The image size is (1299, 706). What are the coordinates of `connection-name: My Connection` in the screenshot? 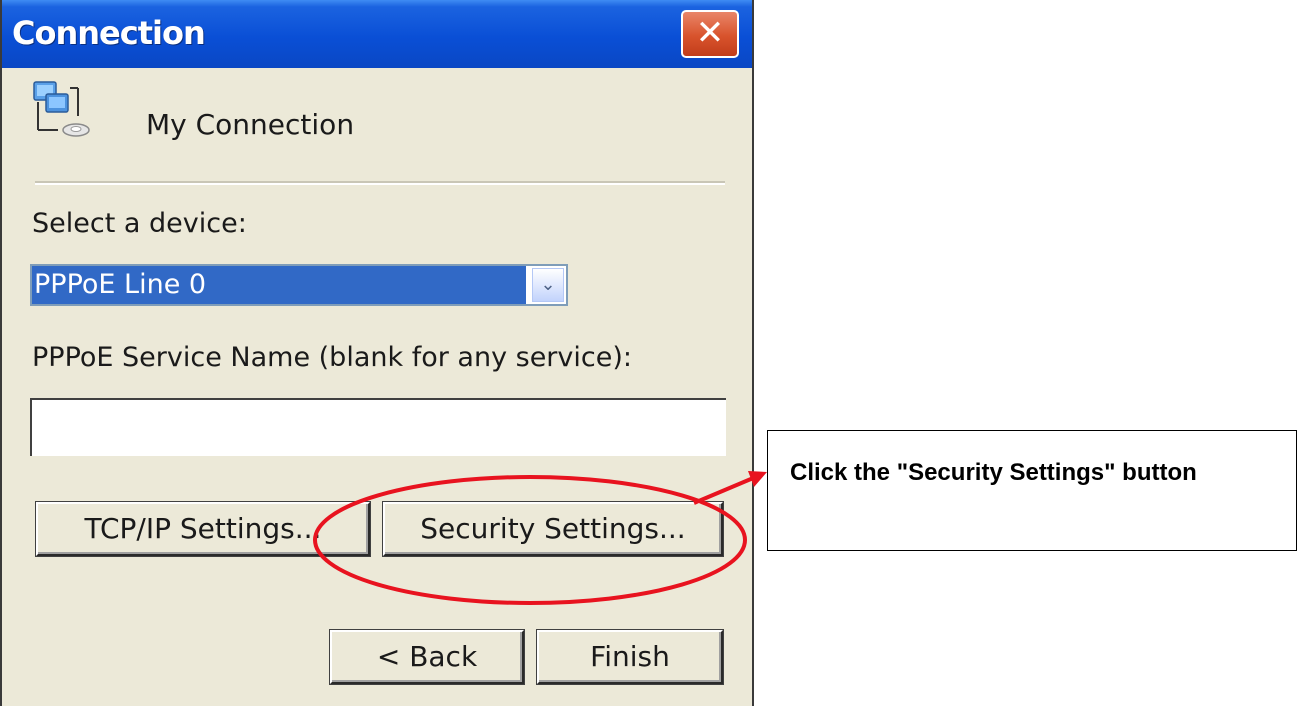 It's located at (250, 124).